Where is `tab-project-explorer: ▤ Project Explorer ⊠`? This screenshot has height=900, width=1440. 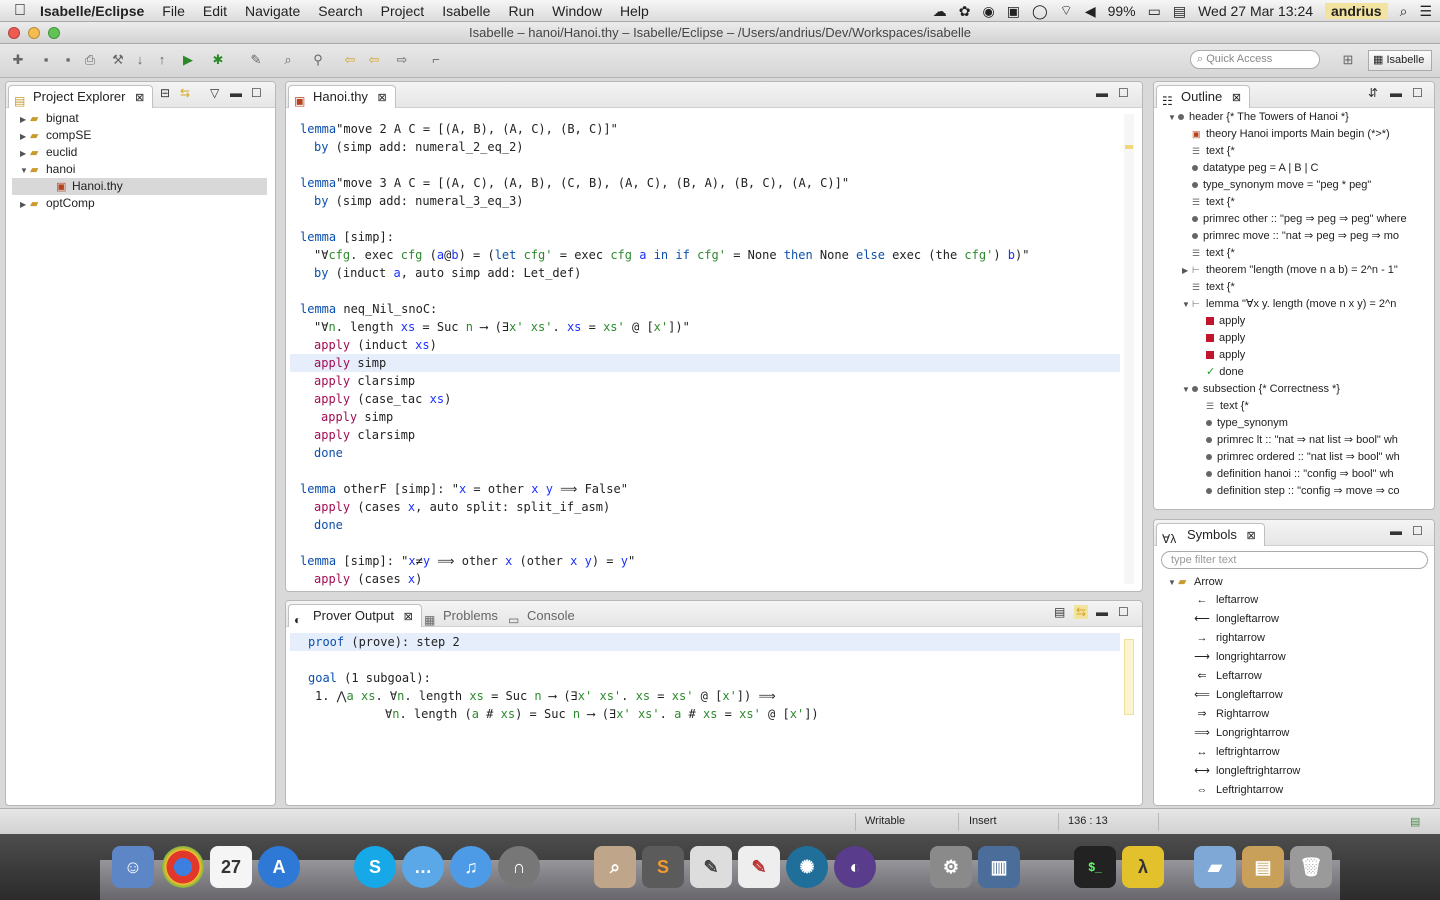 tab-project-explorer: ▤ Project Explorer ⊠ is located at coordinates (81, 96).